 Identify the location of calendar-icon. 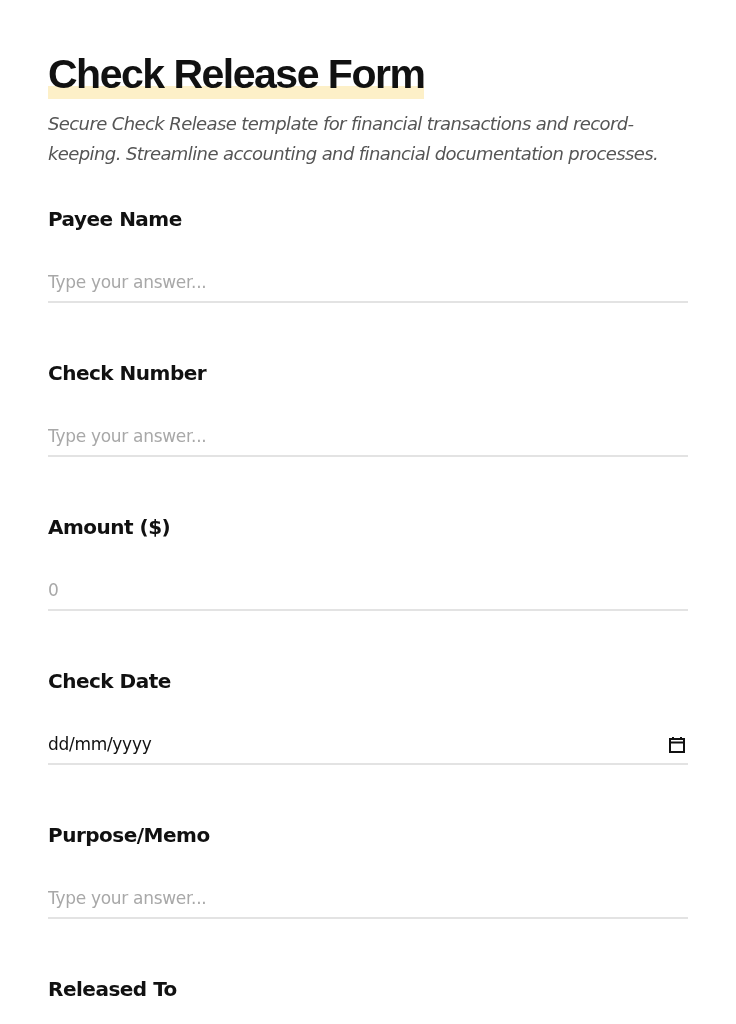
(677, 745).